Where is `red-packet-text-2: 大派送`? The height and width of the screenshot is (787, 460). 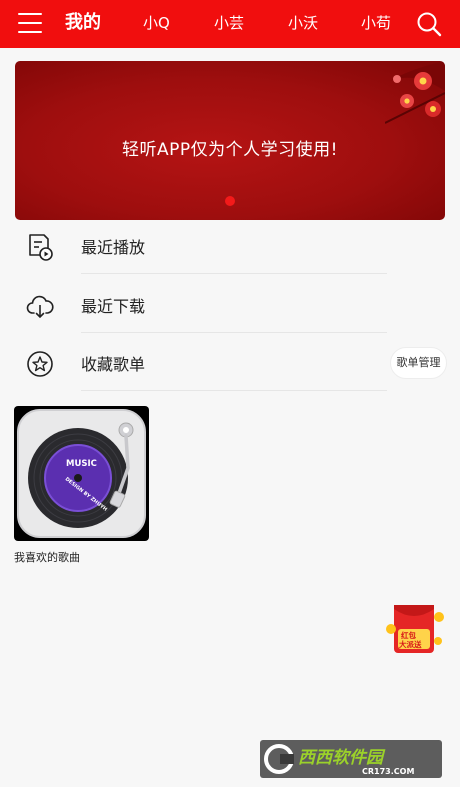
red-packet-text-2: 大派送 is located at coordinates (410, 644).